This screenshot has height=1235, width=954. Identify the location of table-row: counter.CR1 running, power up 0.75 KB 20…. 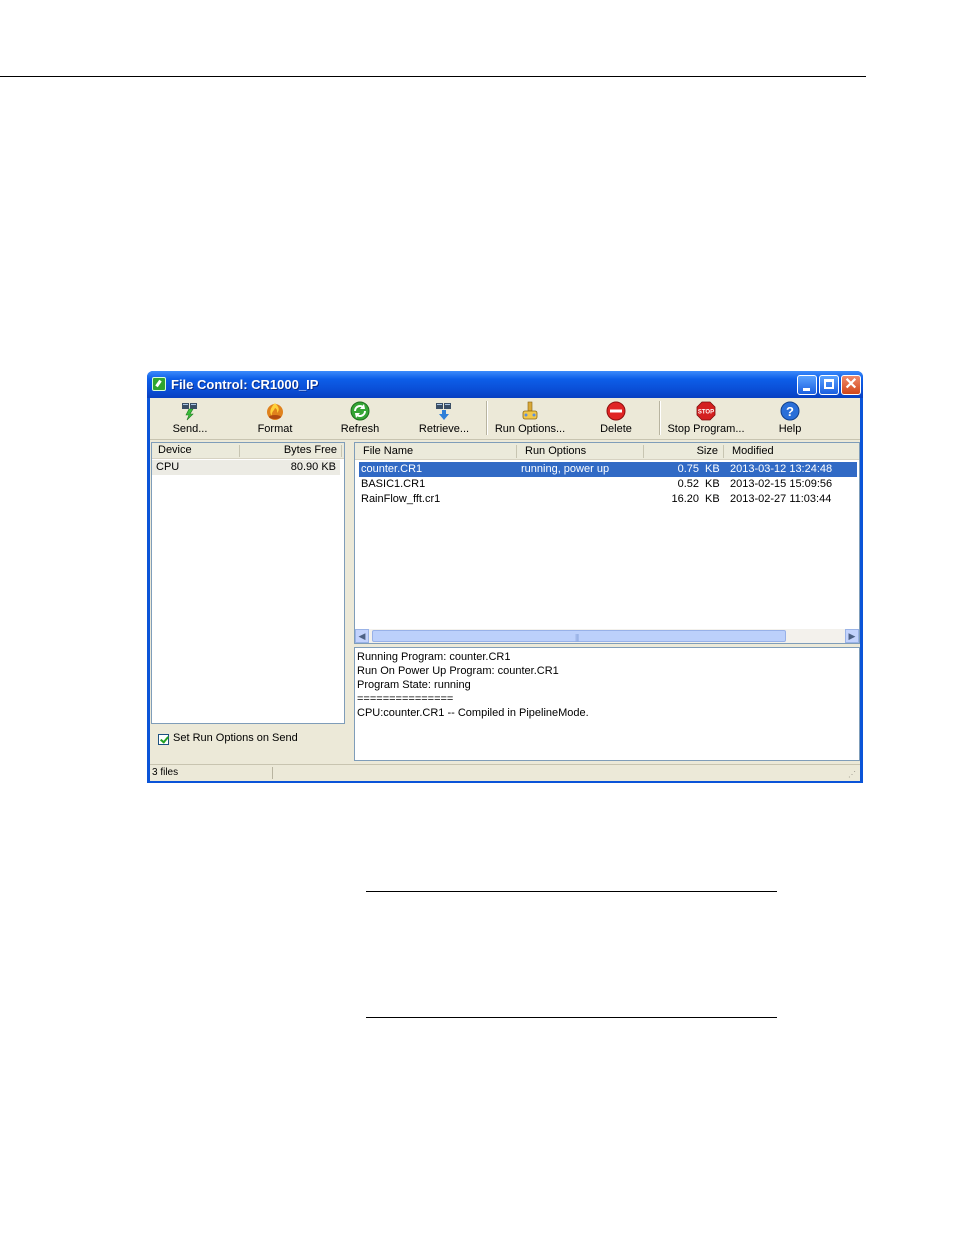
(608, 469).